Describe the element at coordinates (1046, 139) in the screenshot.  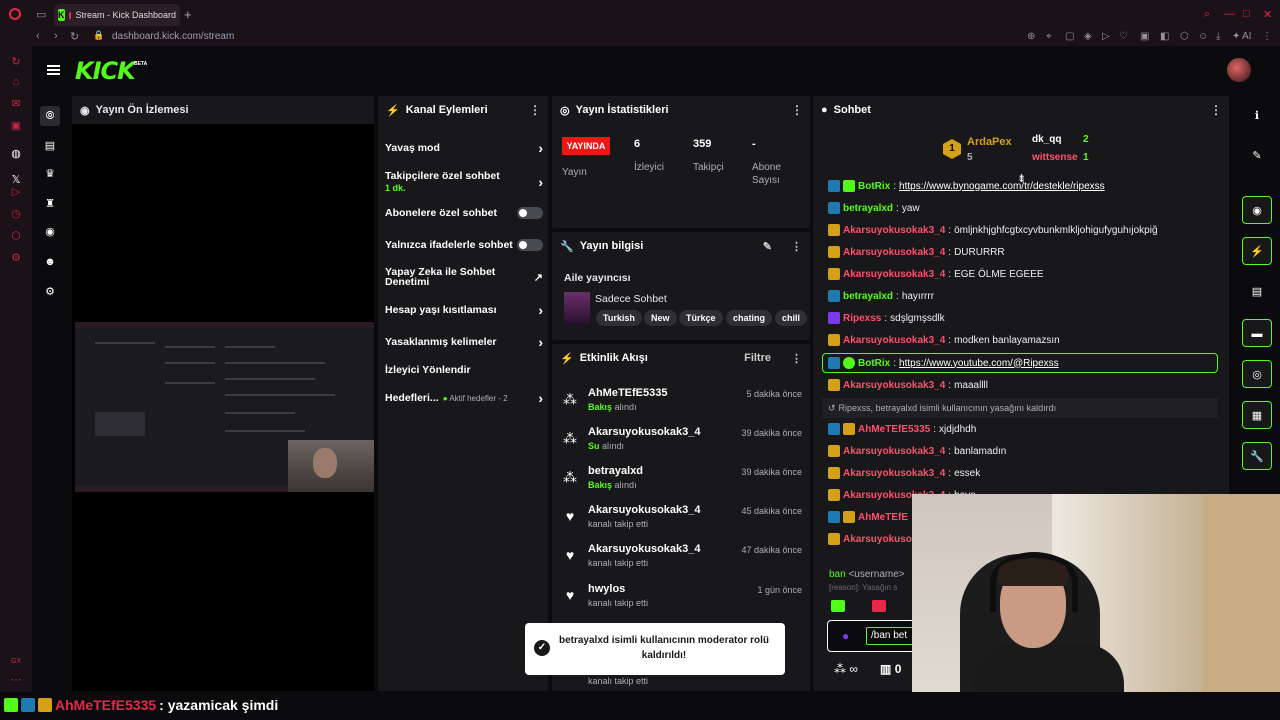
I see `leader-name: dk_qq` at that location.